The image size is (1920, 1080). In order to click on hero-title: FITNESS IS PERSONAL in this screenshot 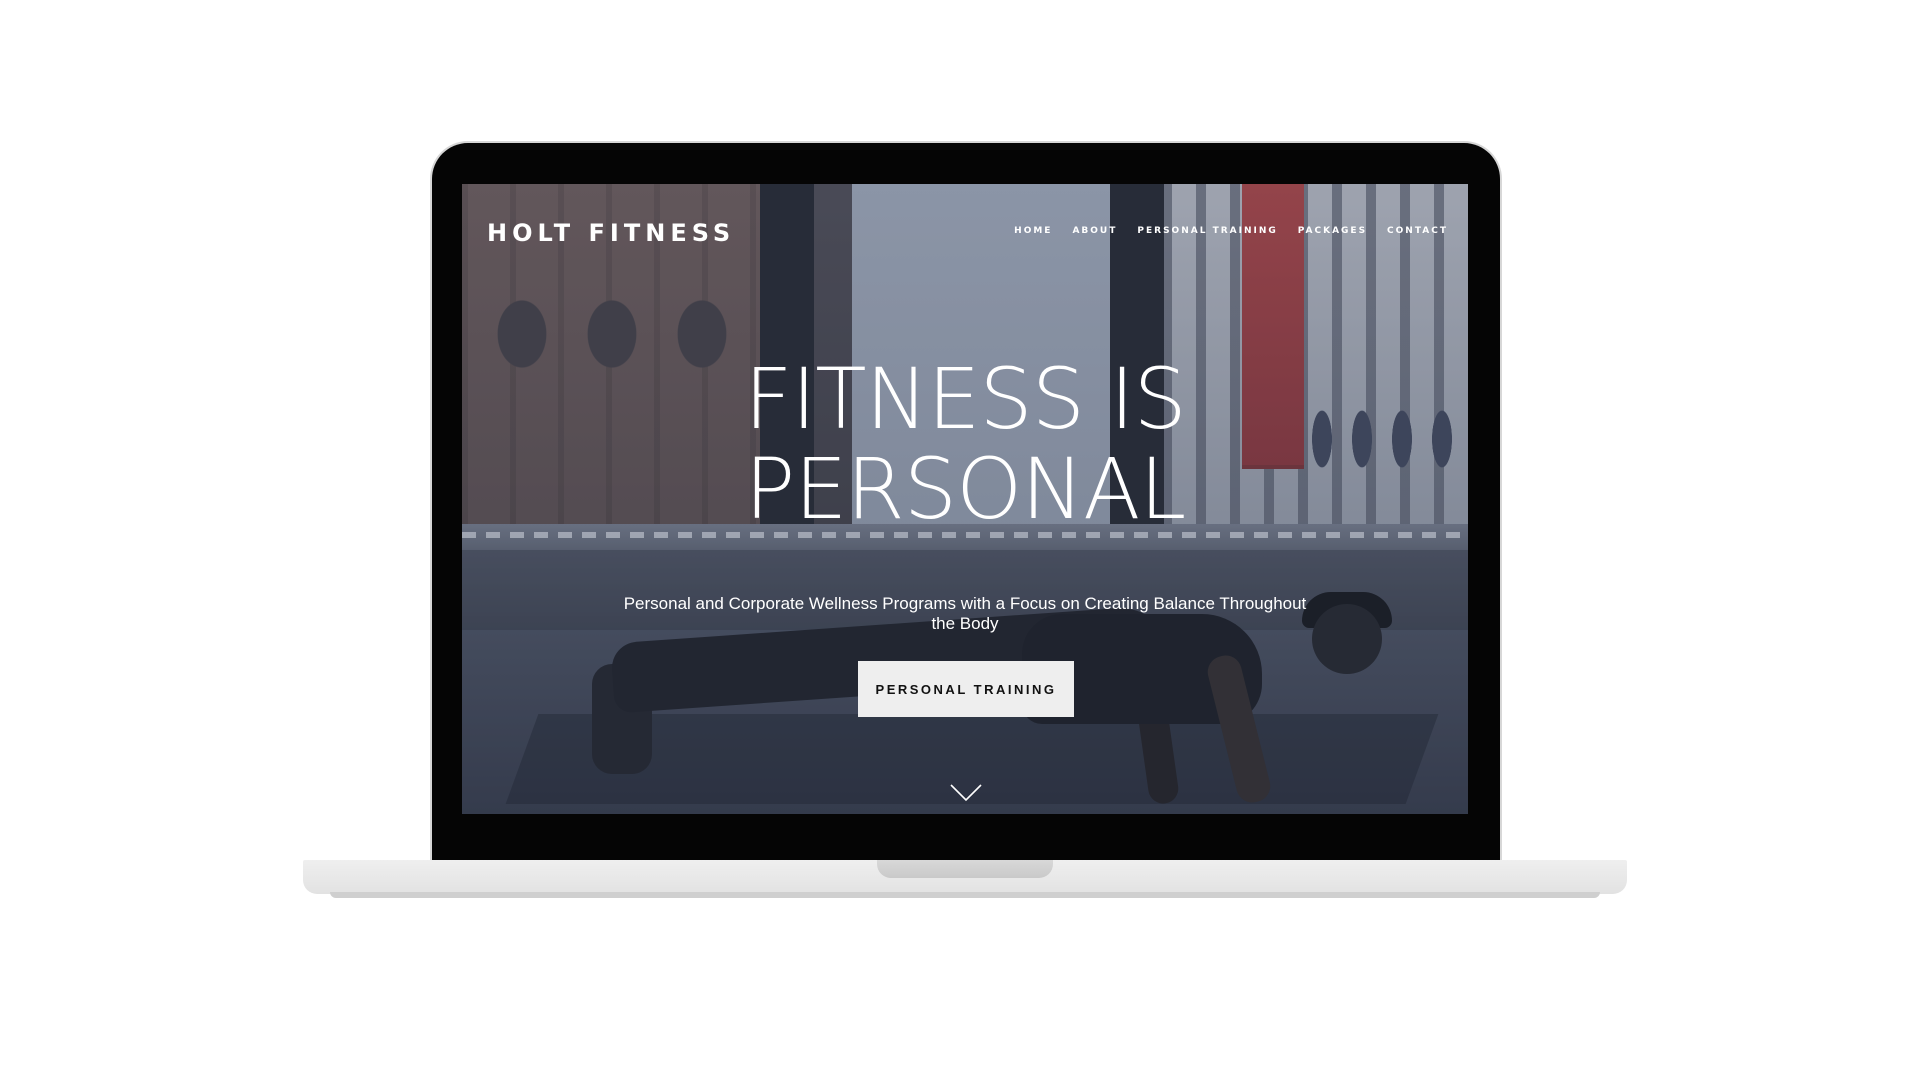, I will do `click(965, 444)`.